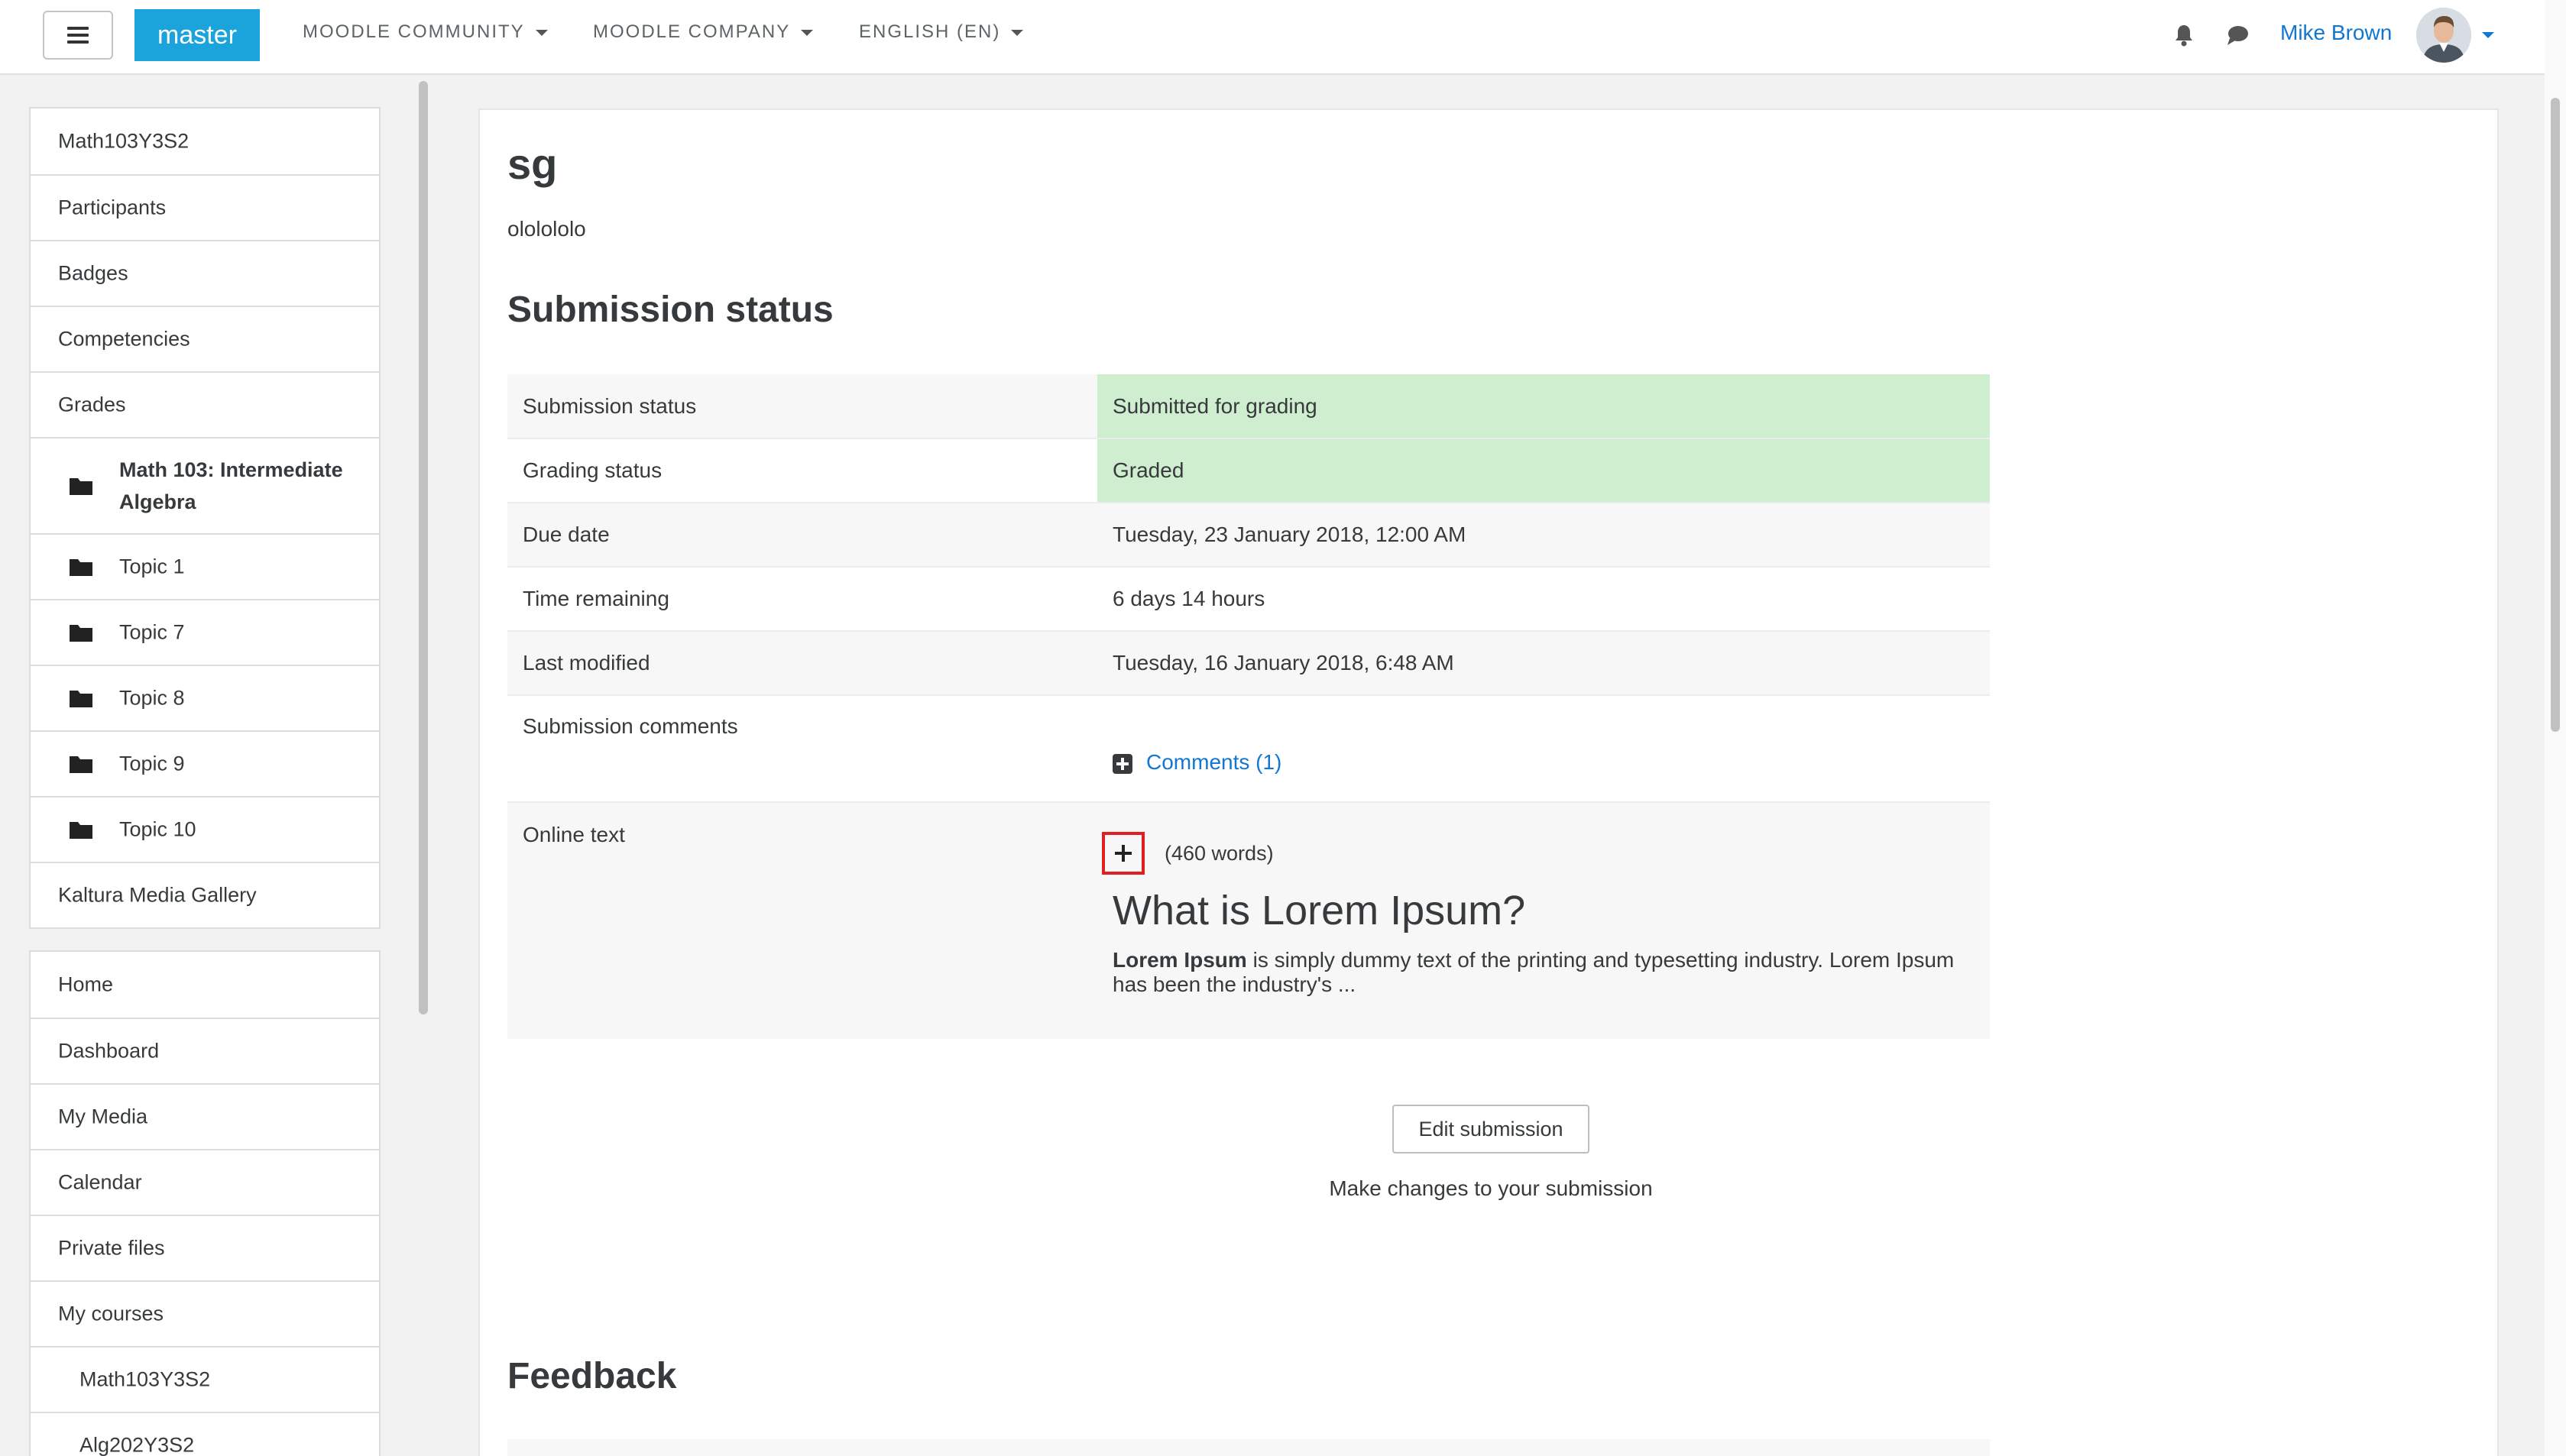  I want to click on sidebar-item-label: Dashboard, so click(109, 1051).